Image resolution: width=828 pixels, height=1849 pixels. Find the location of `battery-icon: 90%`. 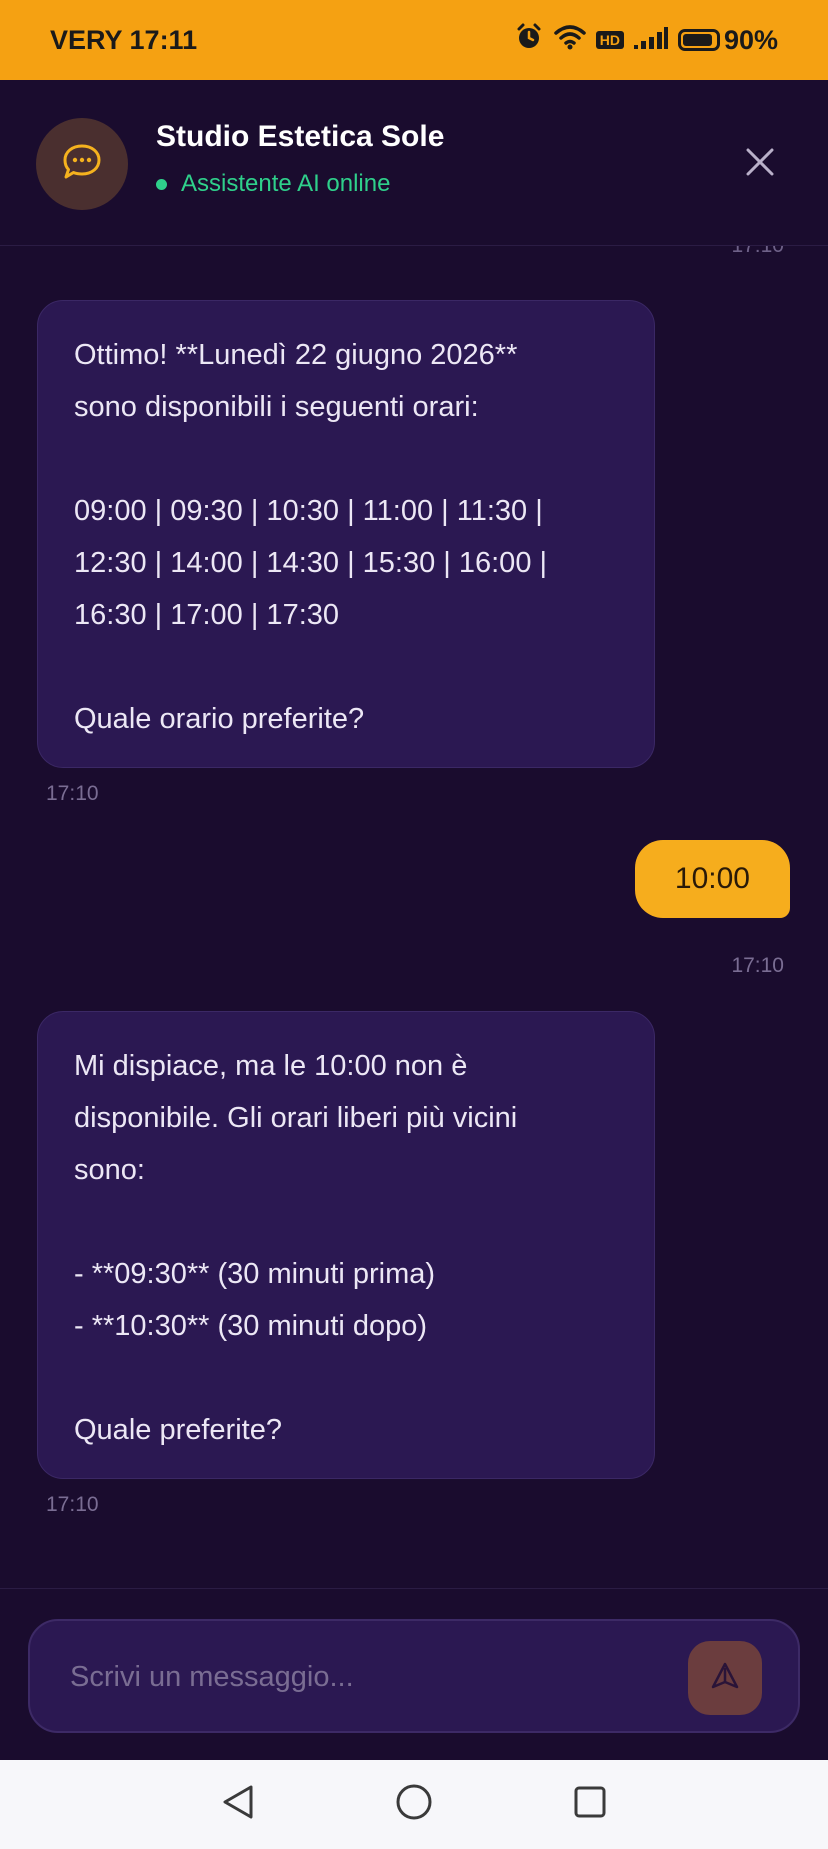

battery-icon: 90% is located at coordinates (727, 40).